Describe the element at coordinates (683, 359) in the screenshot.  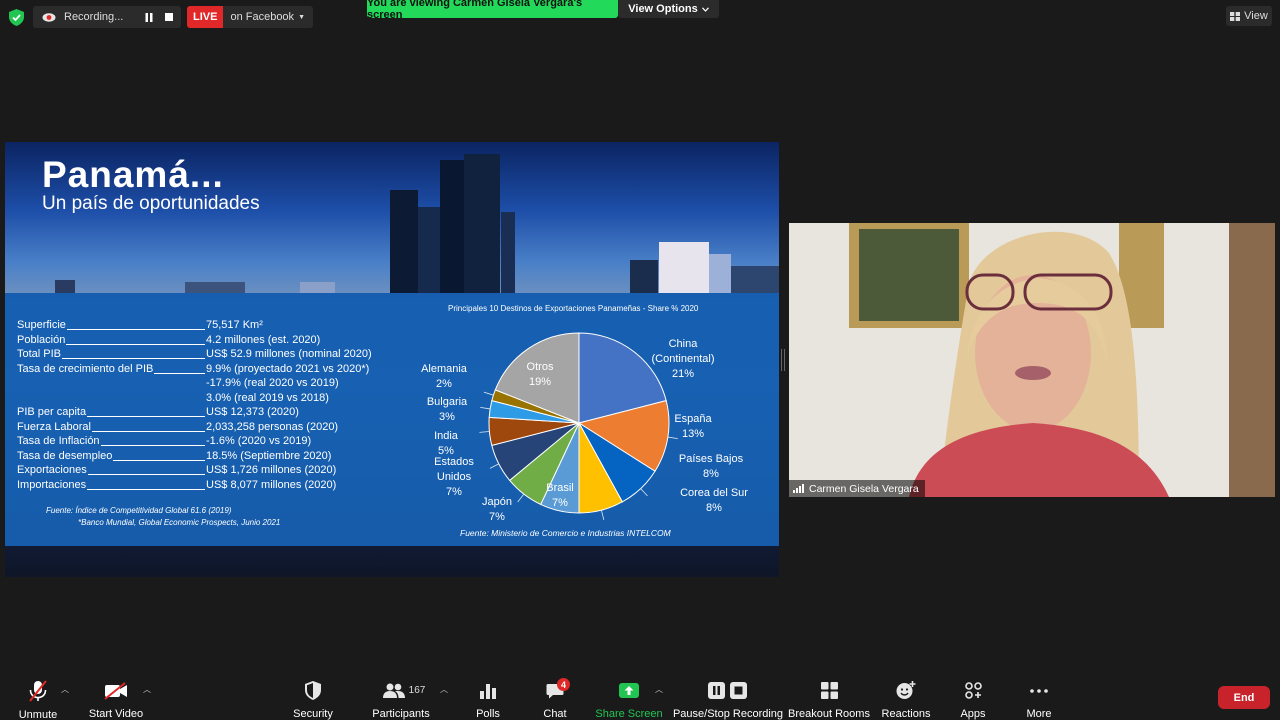
I see `pie-slice-label: China (Continental) 21%` at that location.